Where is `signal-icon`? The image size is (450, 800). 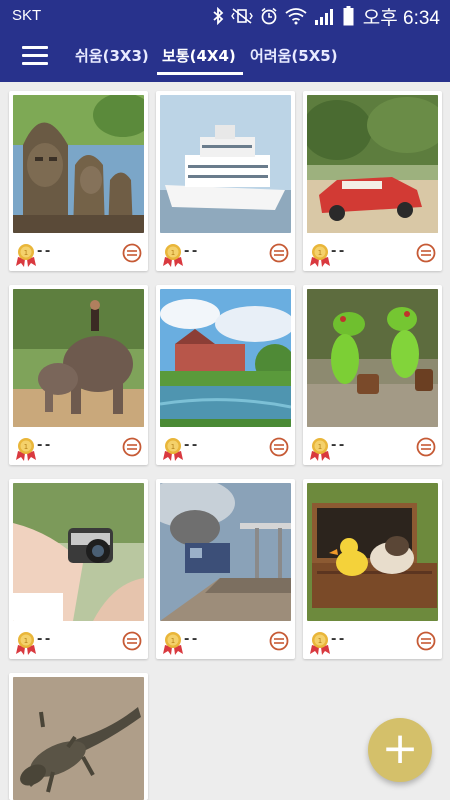
signal-icon is located at coordinates (323, 17).